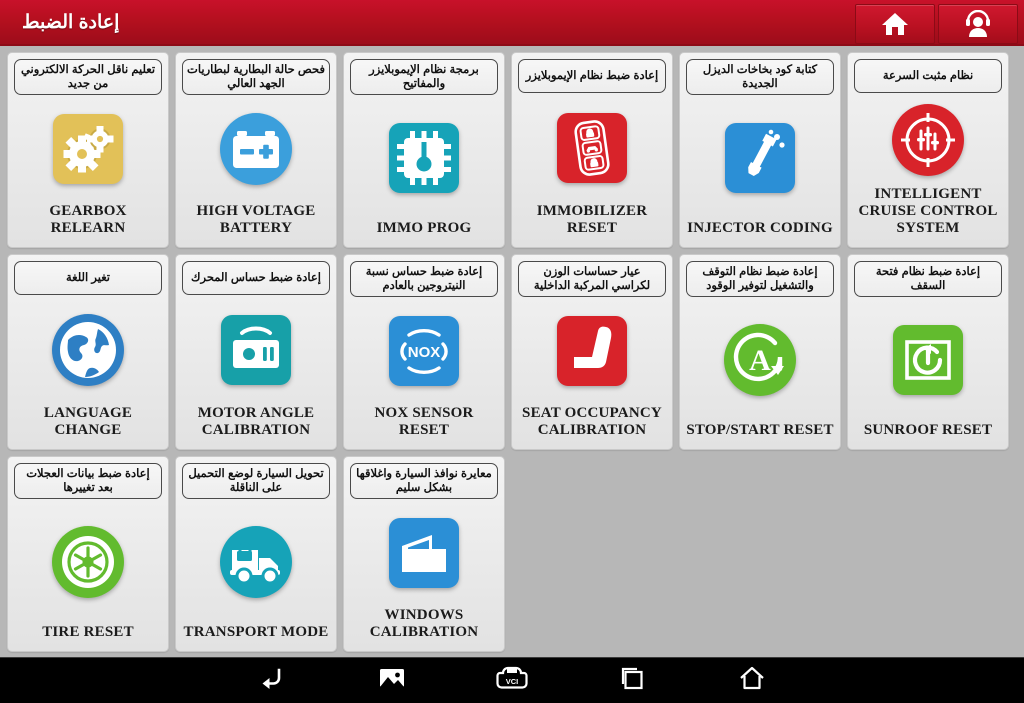 This screenshot has height=703, width=1024. What do you see at coordinates (936, 24) in the screenshot?
I see `header-actions` at bounding box center [936, 24].